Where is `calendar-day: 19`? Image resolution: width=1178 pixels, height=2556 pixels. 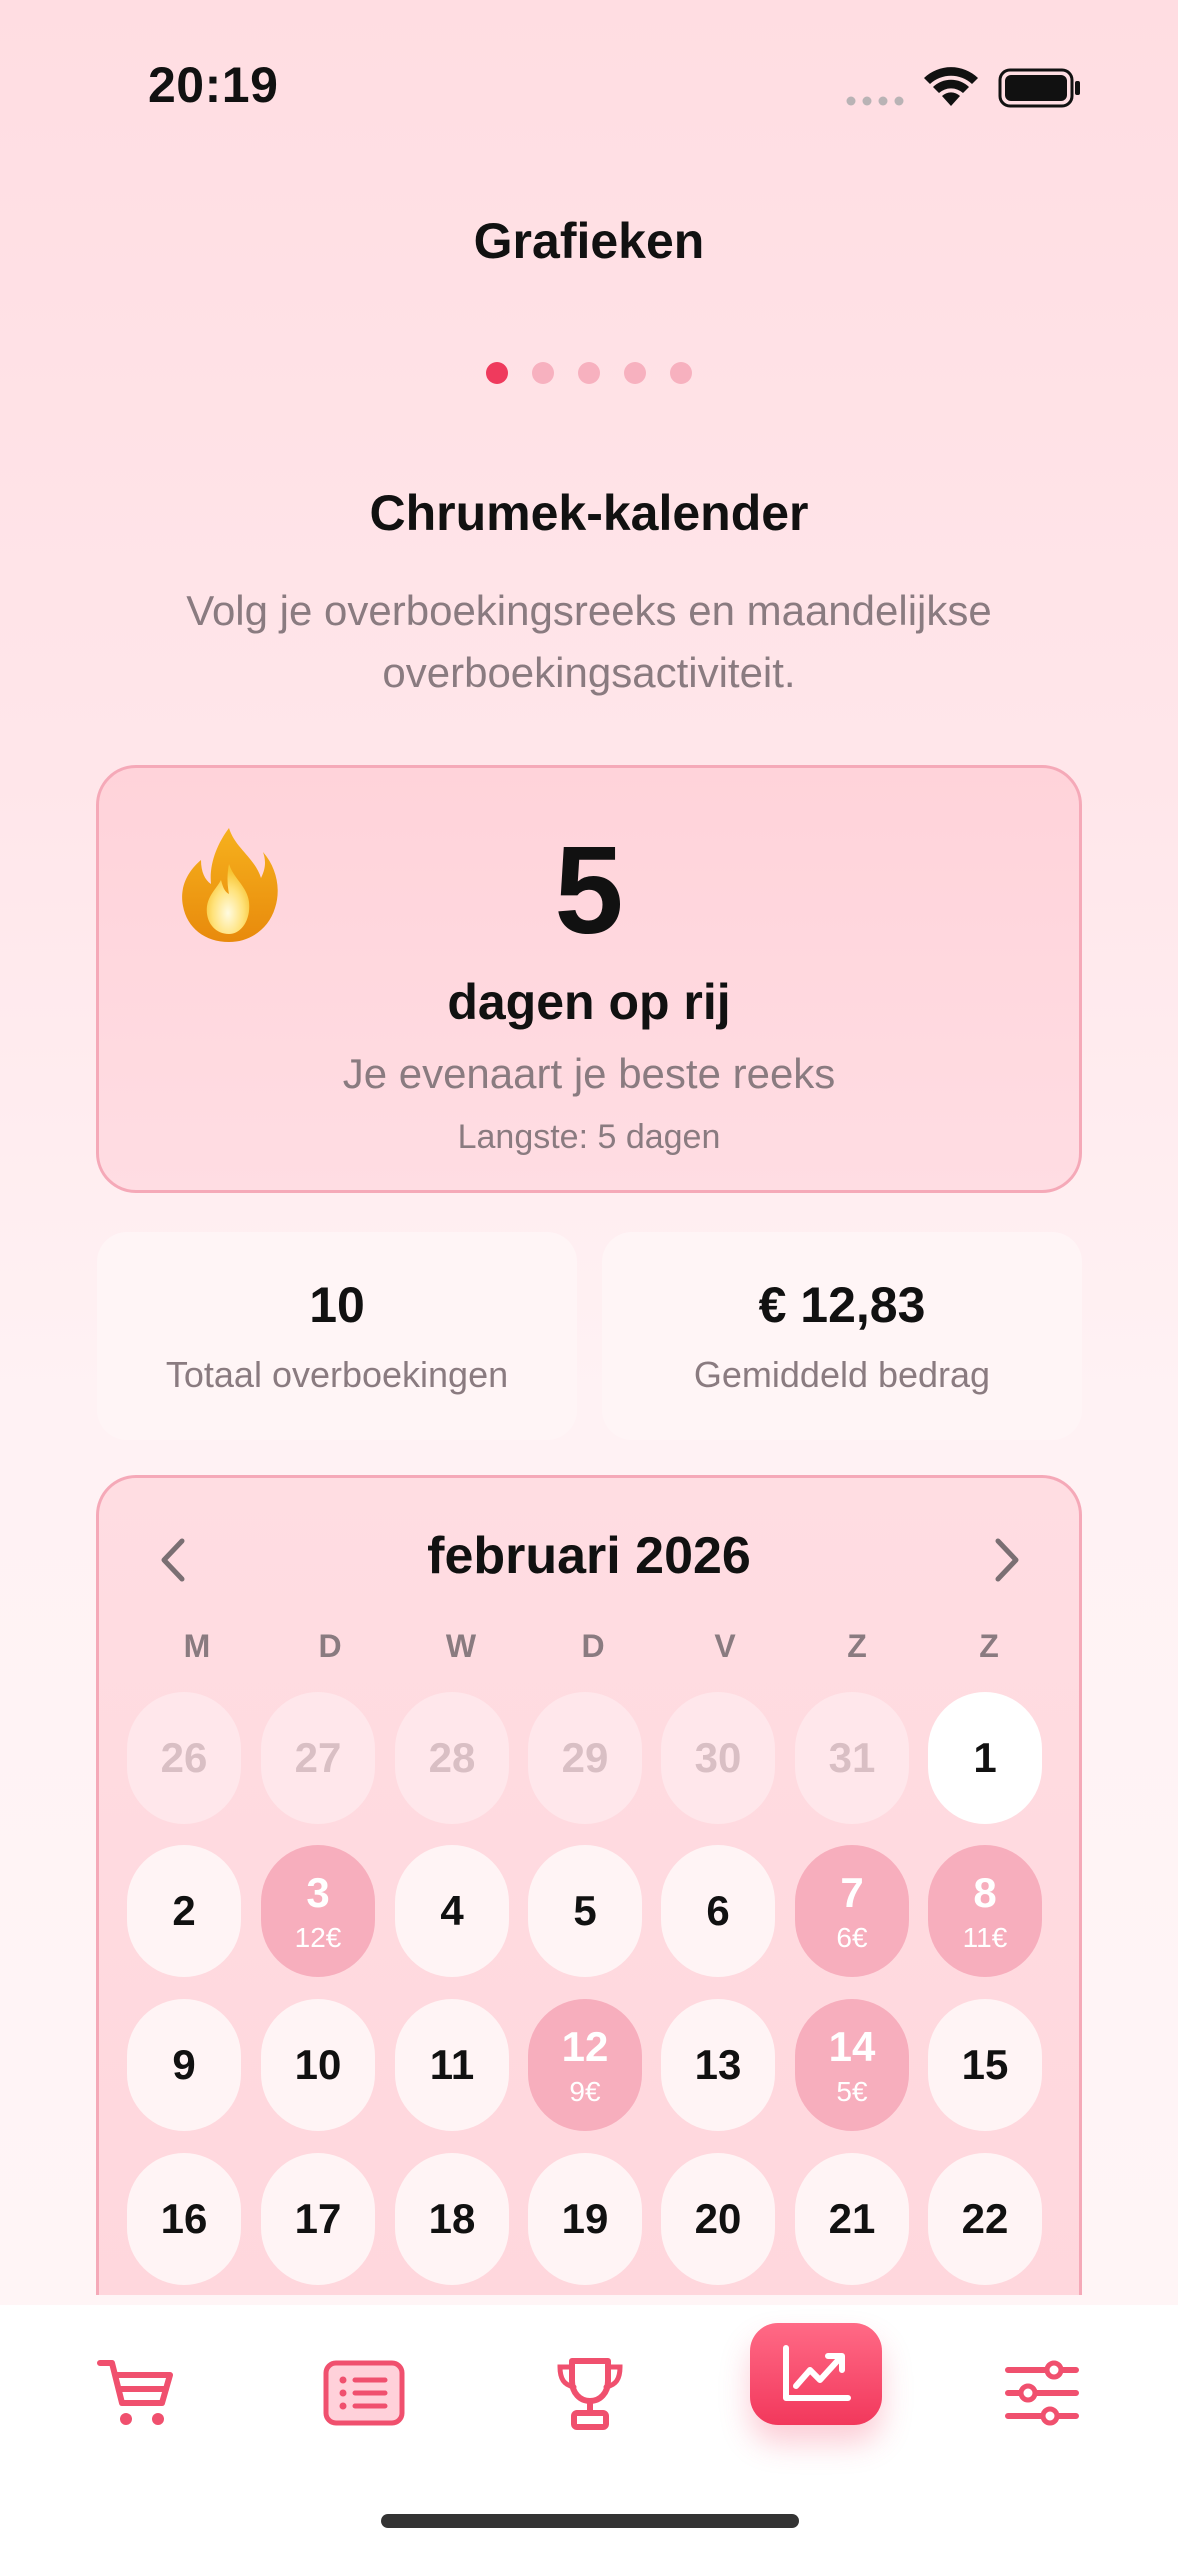
calendar-day: 19 is located at coordinates (585, 2219).